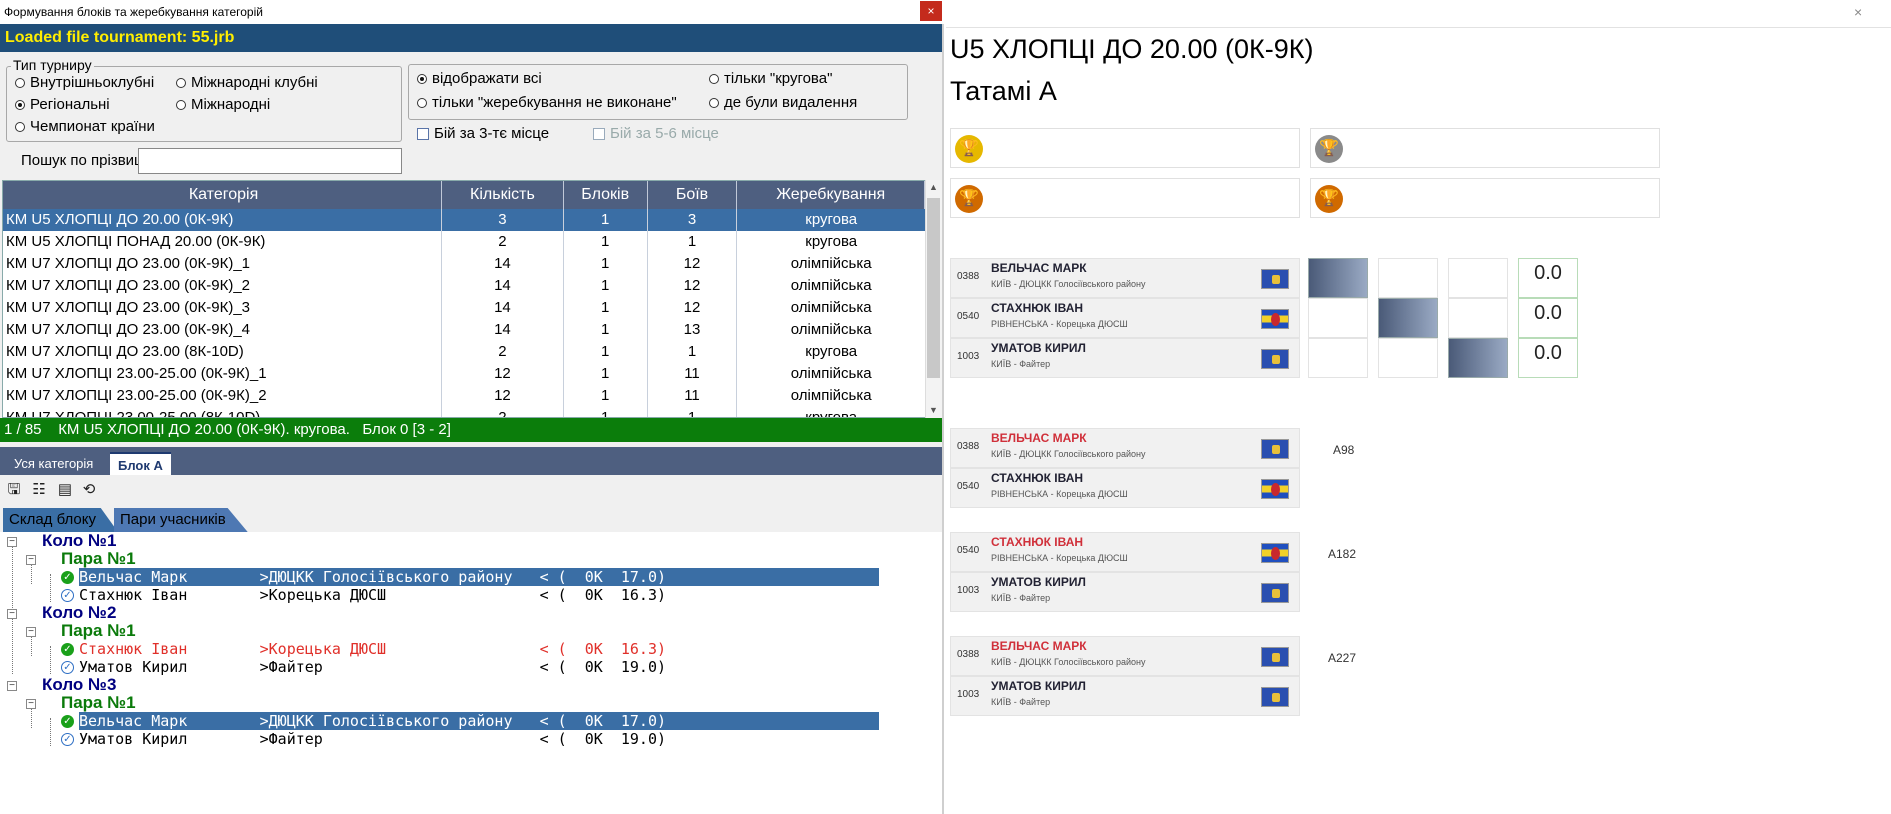  What do you see at coordinates (1485, 198) in the screenshot?
I see `bronze-place-2: 🏆` at bounding box center [1485, 198].